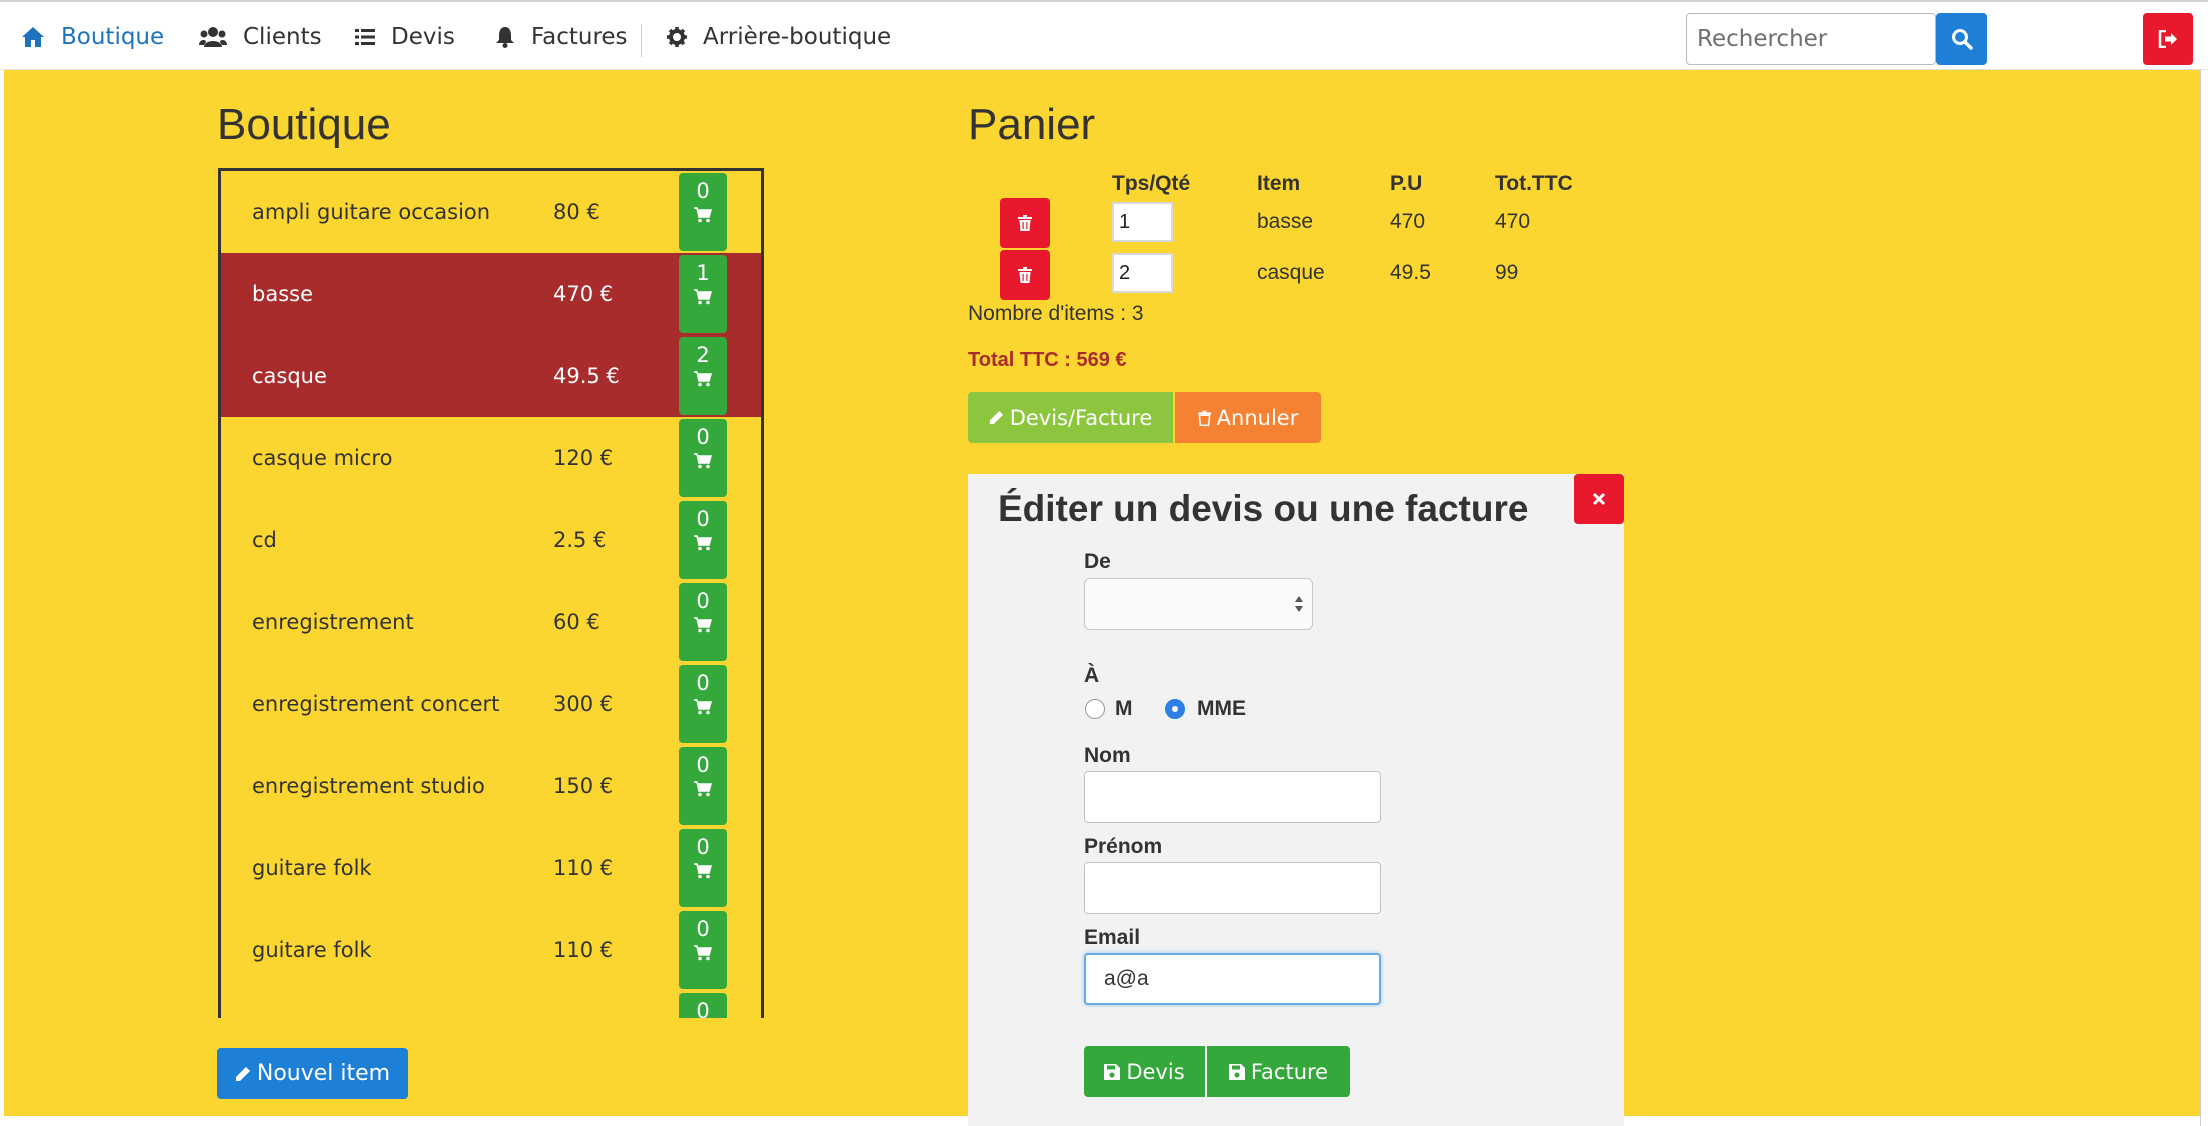 The height and width of the screenshot is (1126, 2208). What do you see at coordinates (1232, 888) in the screenshot?
I see `prenom-field` at bounding box center [1232, 888].